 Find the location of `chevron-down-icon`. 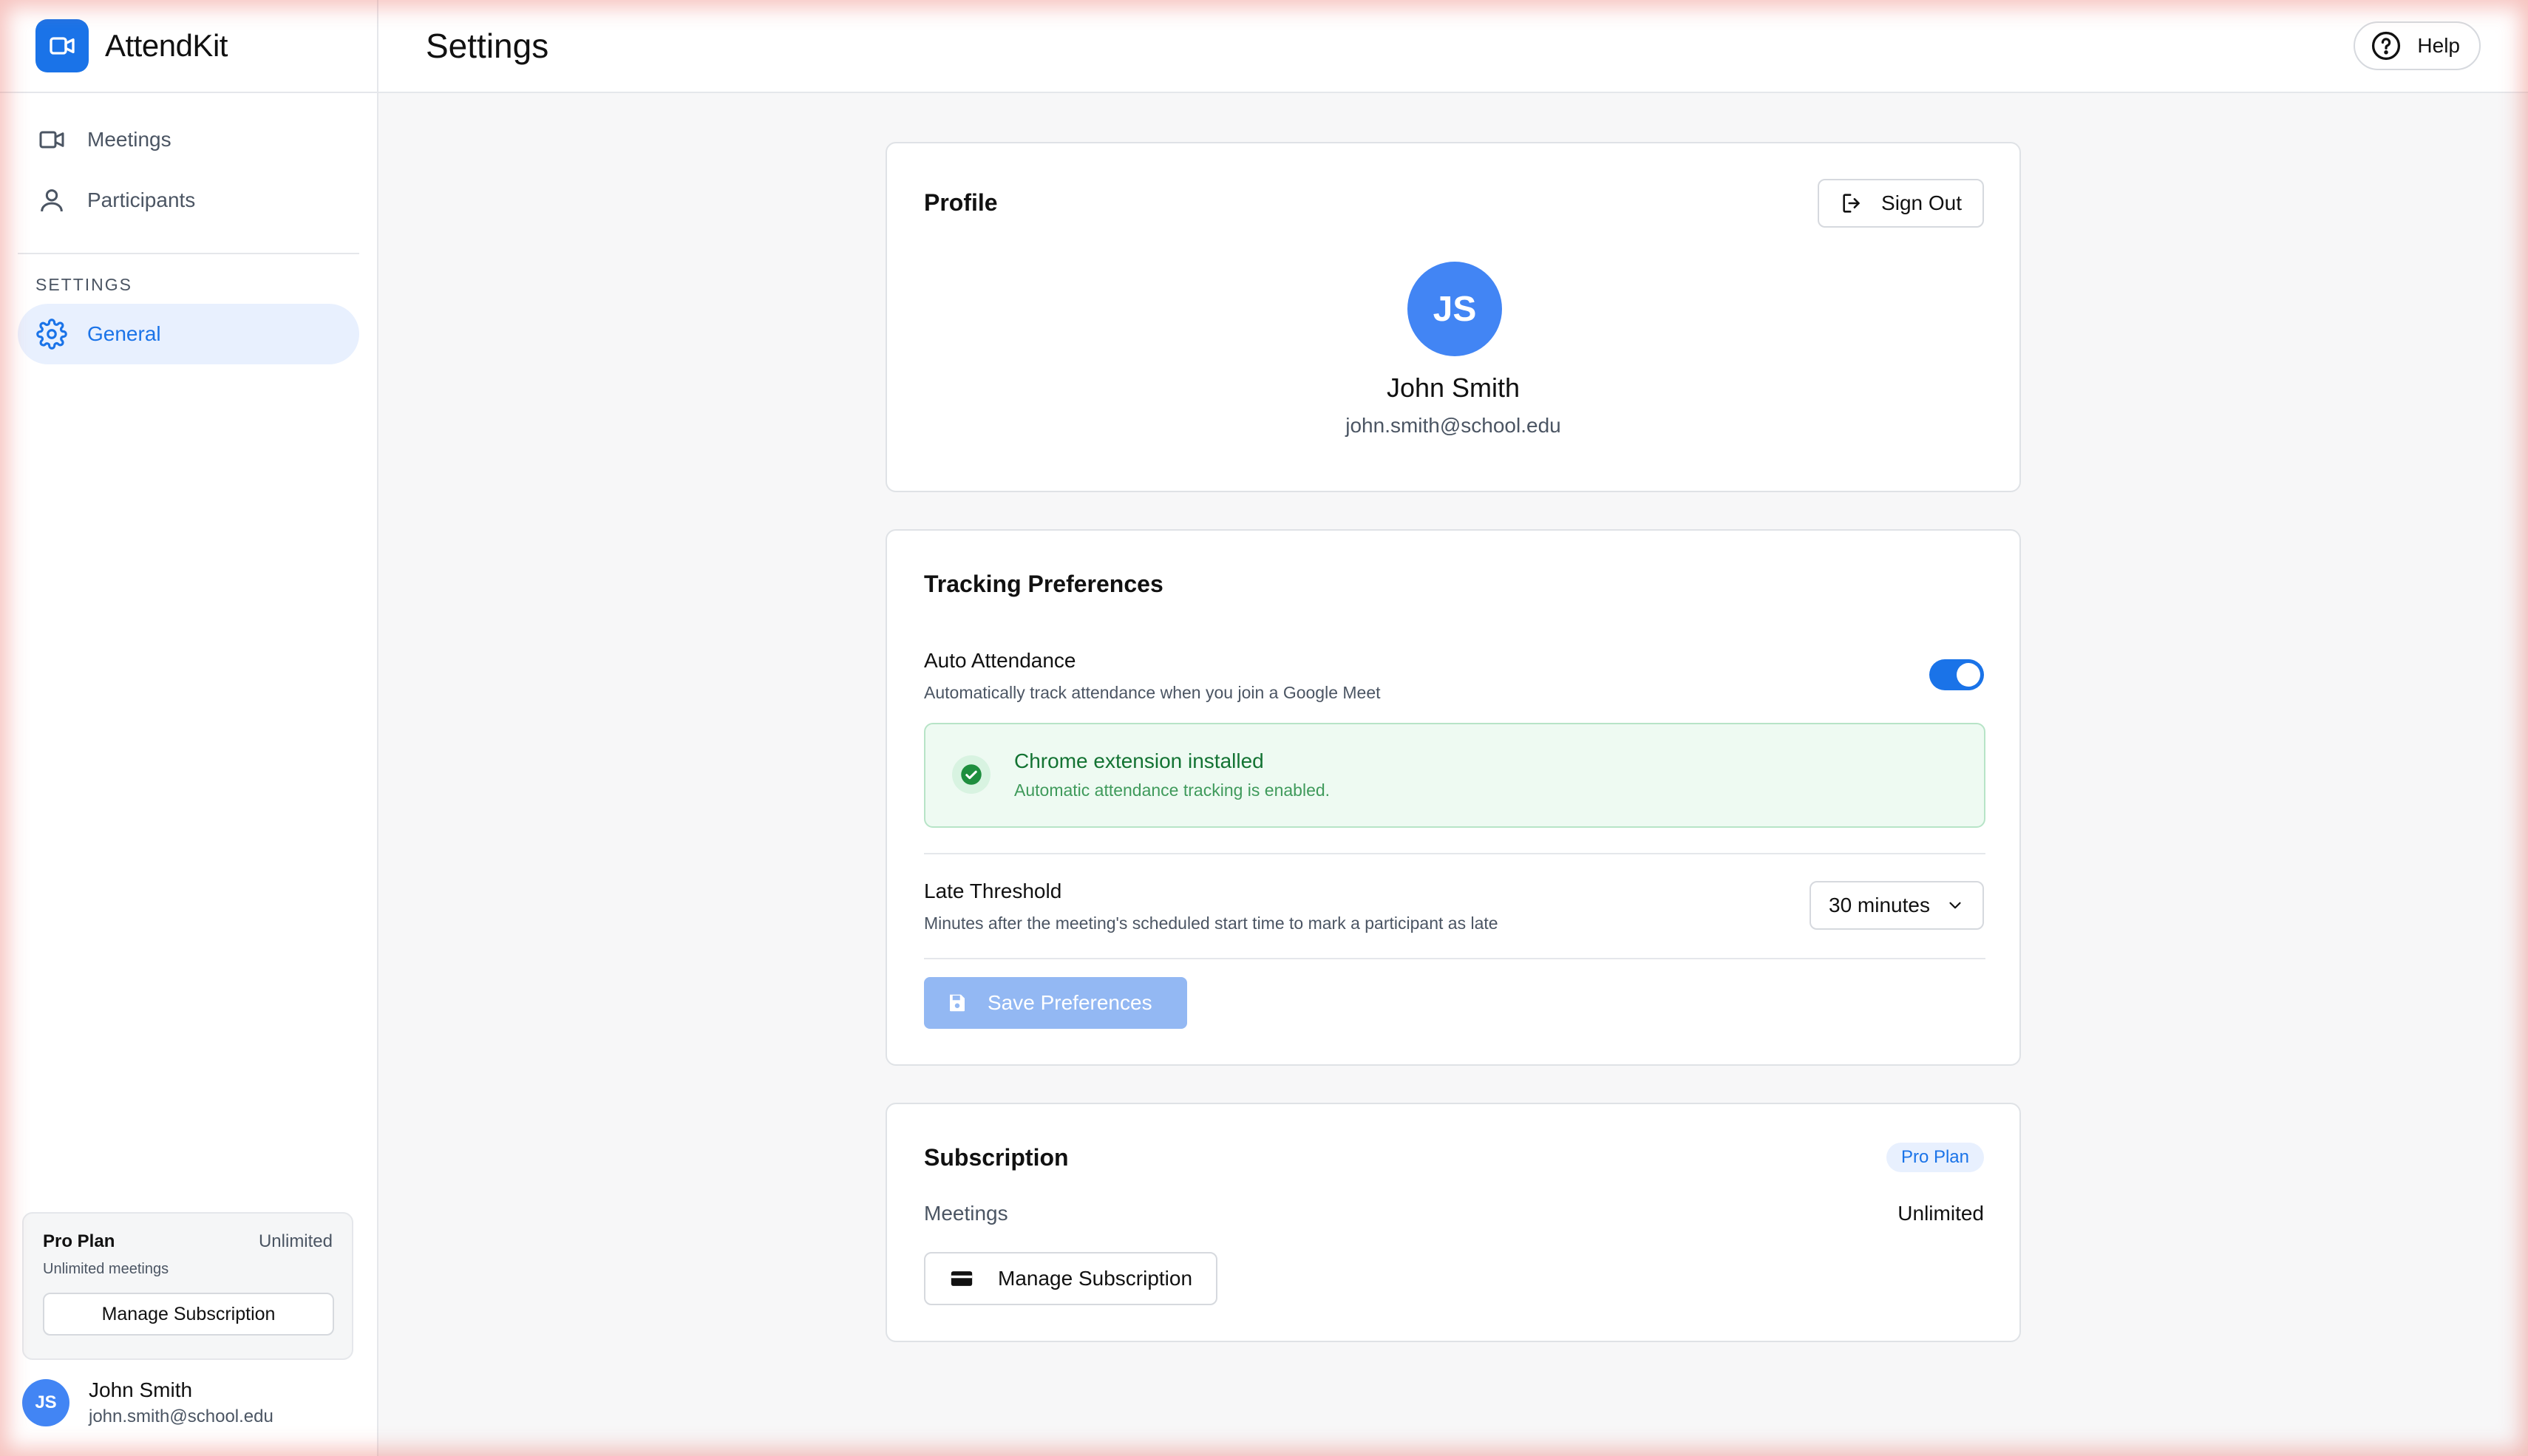

chevron-down-icon is located at coordinates (1956, 906).